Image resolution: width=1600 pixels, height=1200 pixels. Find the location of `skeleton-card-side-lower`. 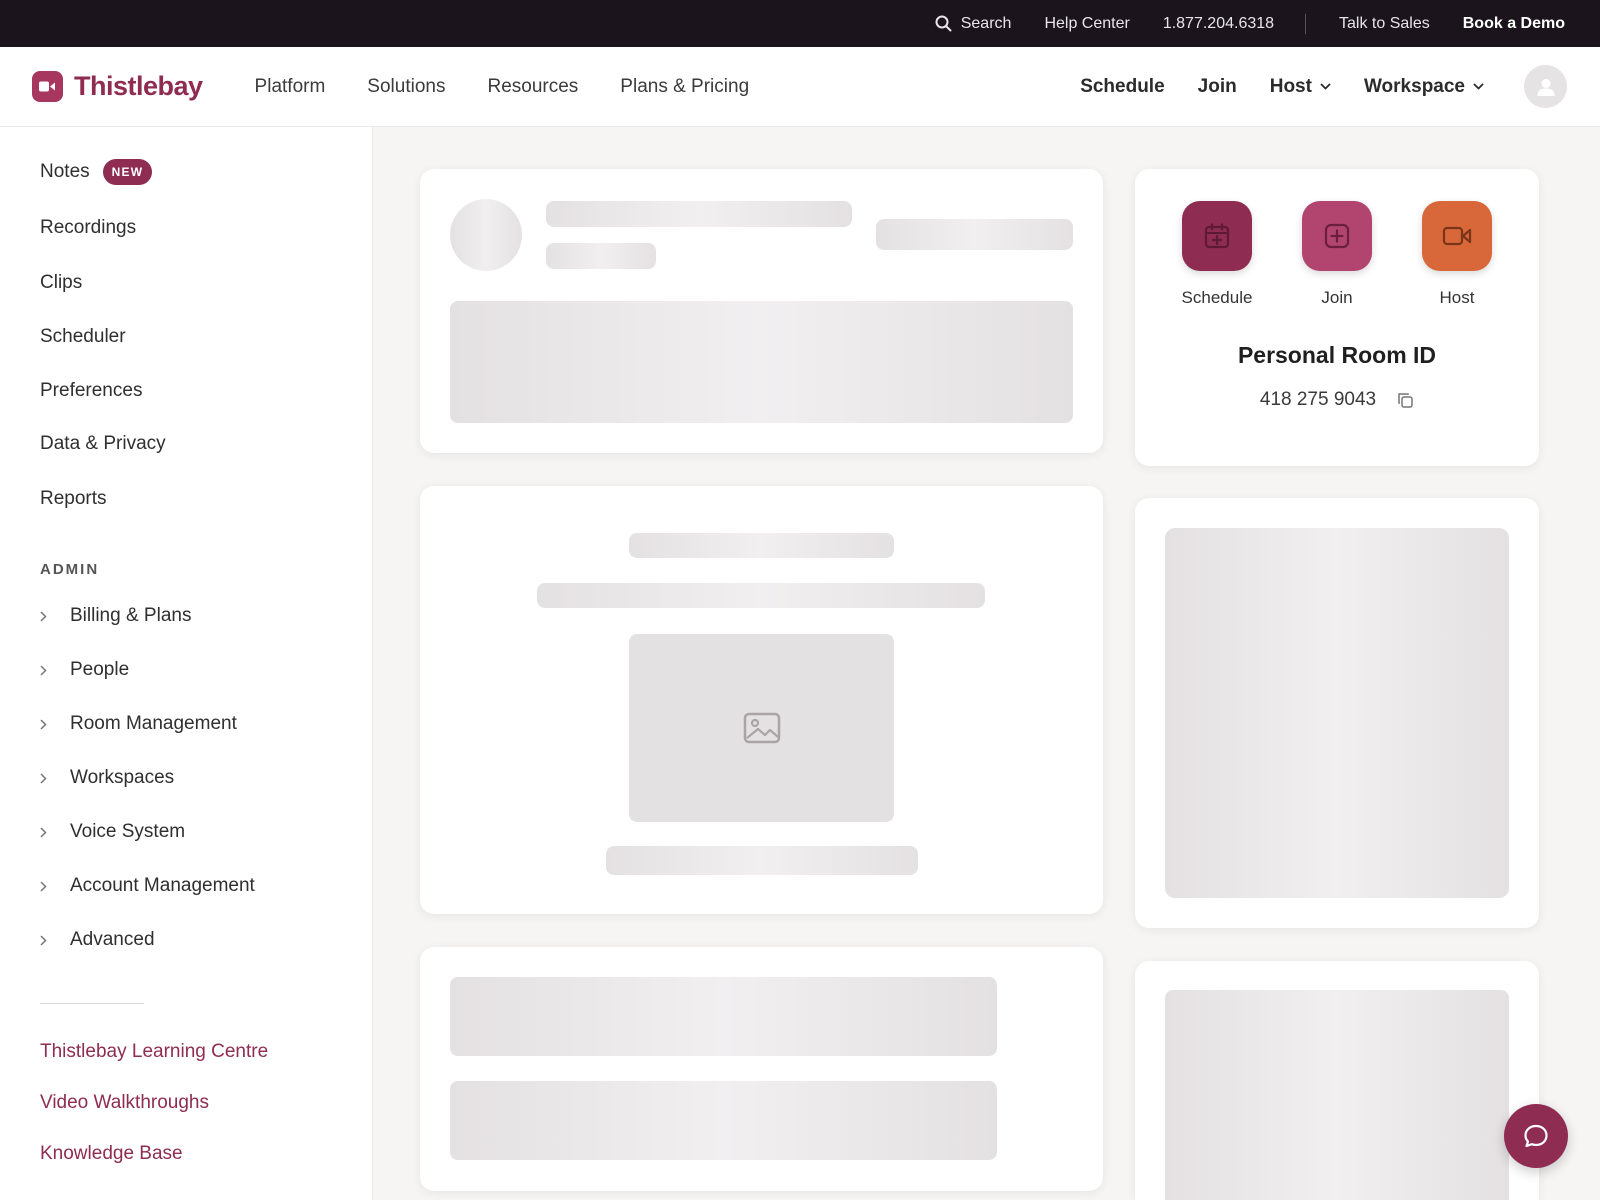

skeleton-card-side-lower is located at coordinates (1337, 1080).